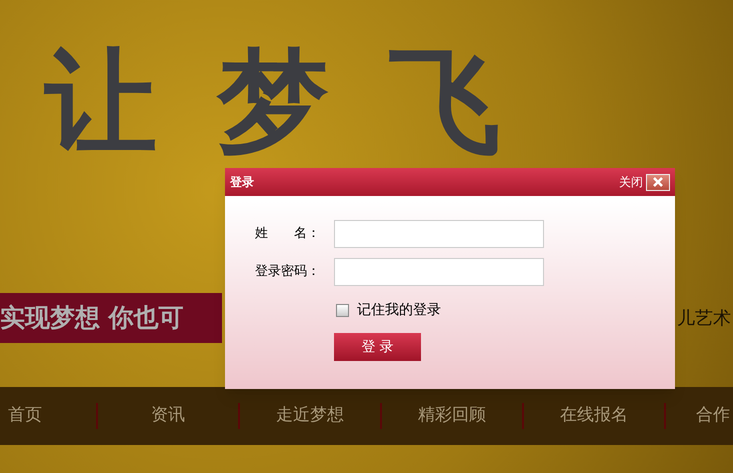 The image size is (733, 473). Describe the element at coordinates (713, 416) in the screenshot. I see `nav-link: 合作` at that location.